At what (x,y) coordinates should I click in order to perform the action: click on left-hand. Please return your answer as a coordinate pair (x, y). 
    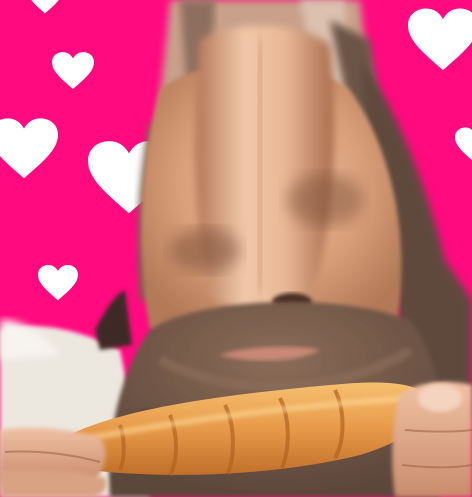
    Looking at the image, I should click on (53, 462).